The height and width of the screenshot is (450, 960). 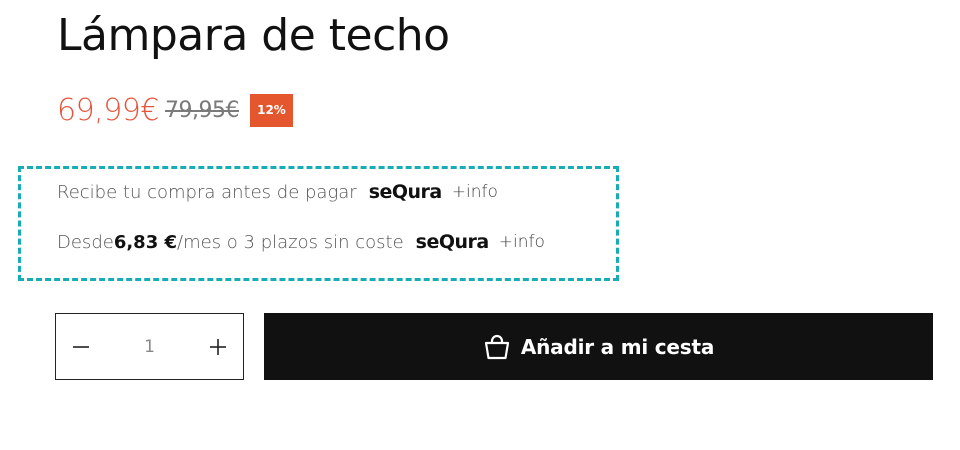 I want to click on plus-icon, so click(x=218, y=346).